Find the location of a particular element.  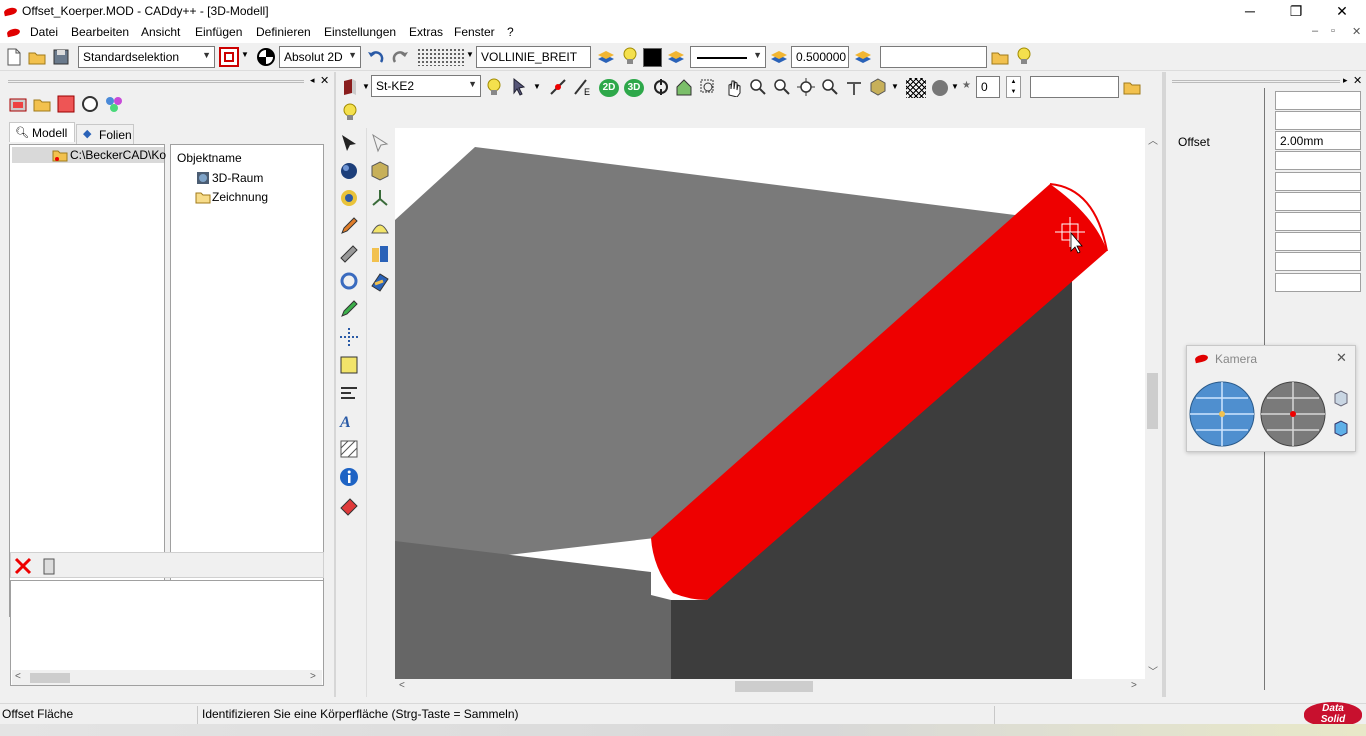

menu-ansicht: Ansicht is located at coordinates (160, 32).